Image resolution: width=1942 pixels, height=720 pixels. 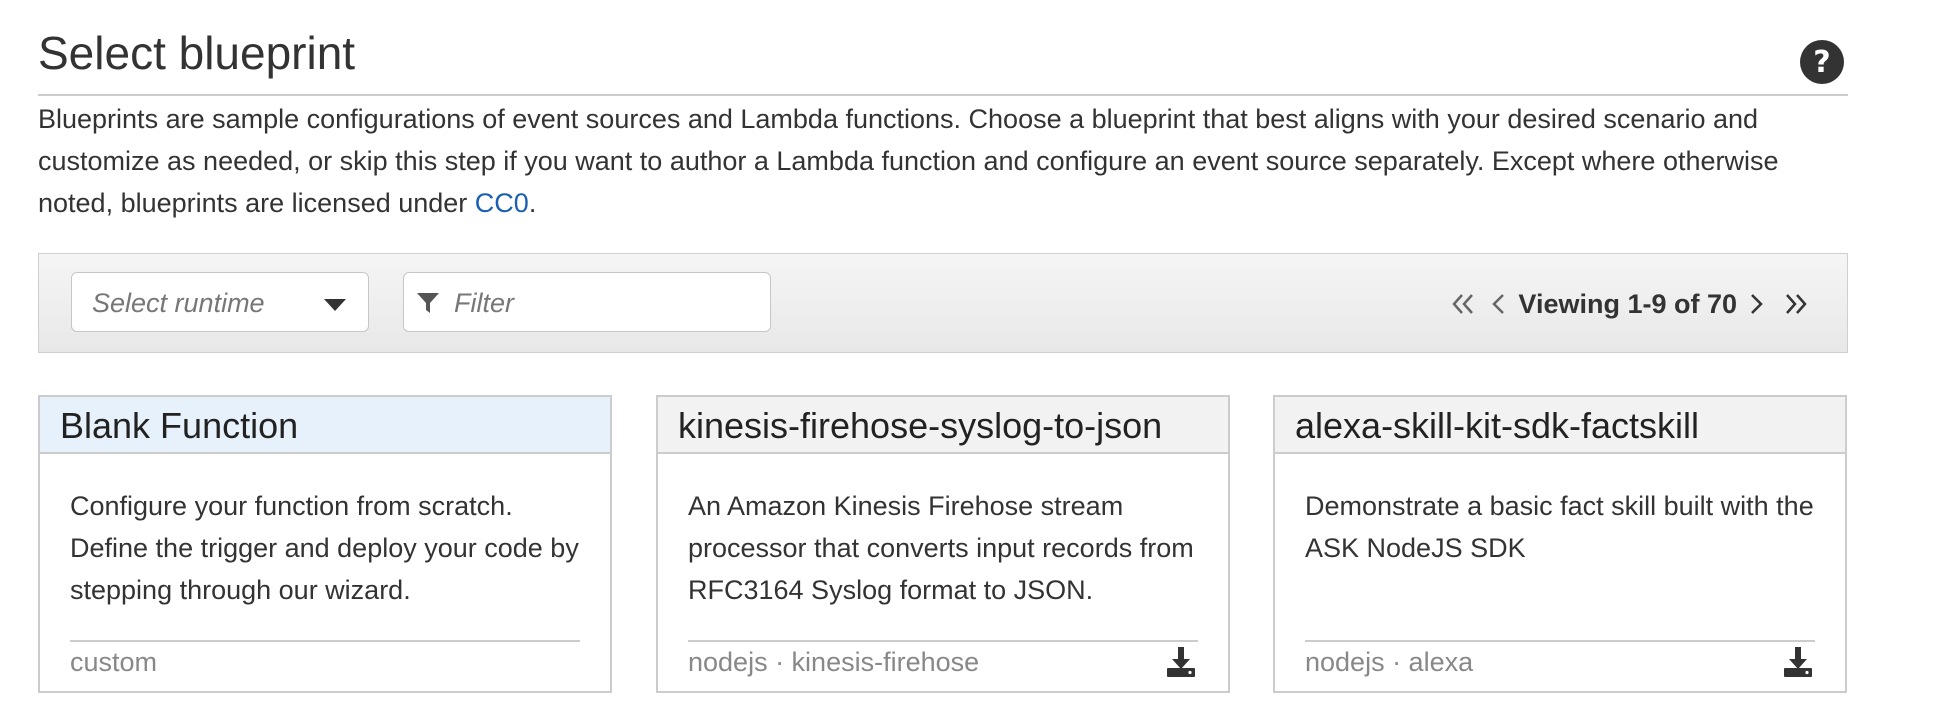 What do you see at coordinates (604, 303) in the screenshot?
I see `filter-input` at bounding box center [604, 303].